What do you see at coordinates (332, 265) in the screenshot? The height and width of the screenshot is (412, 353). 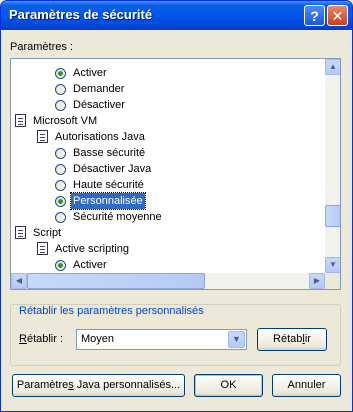 I see `scroll-down-button: ▼` at bounding box center [332, 265].